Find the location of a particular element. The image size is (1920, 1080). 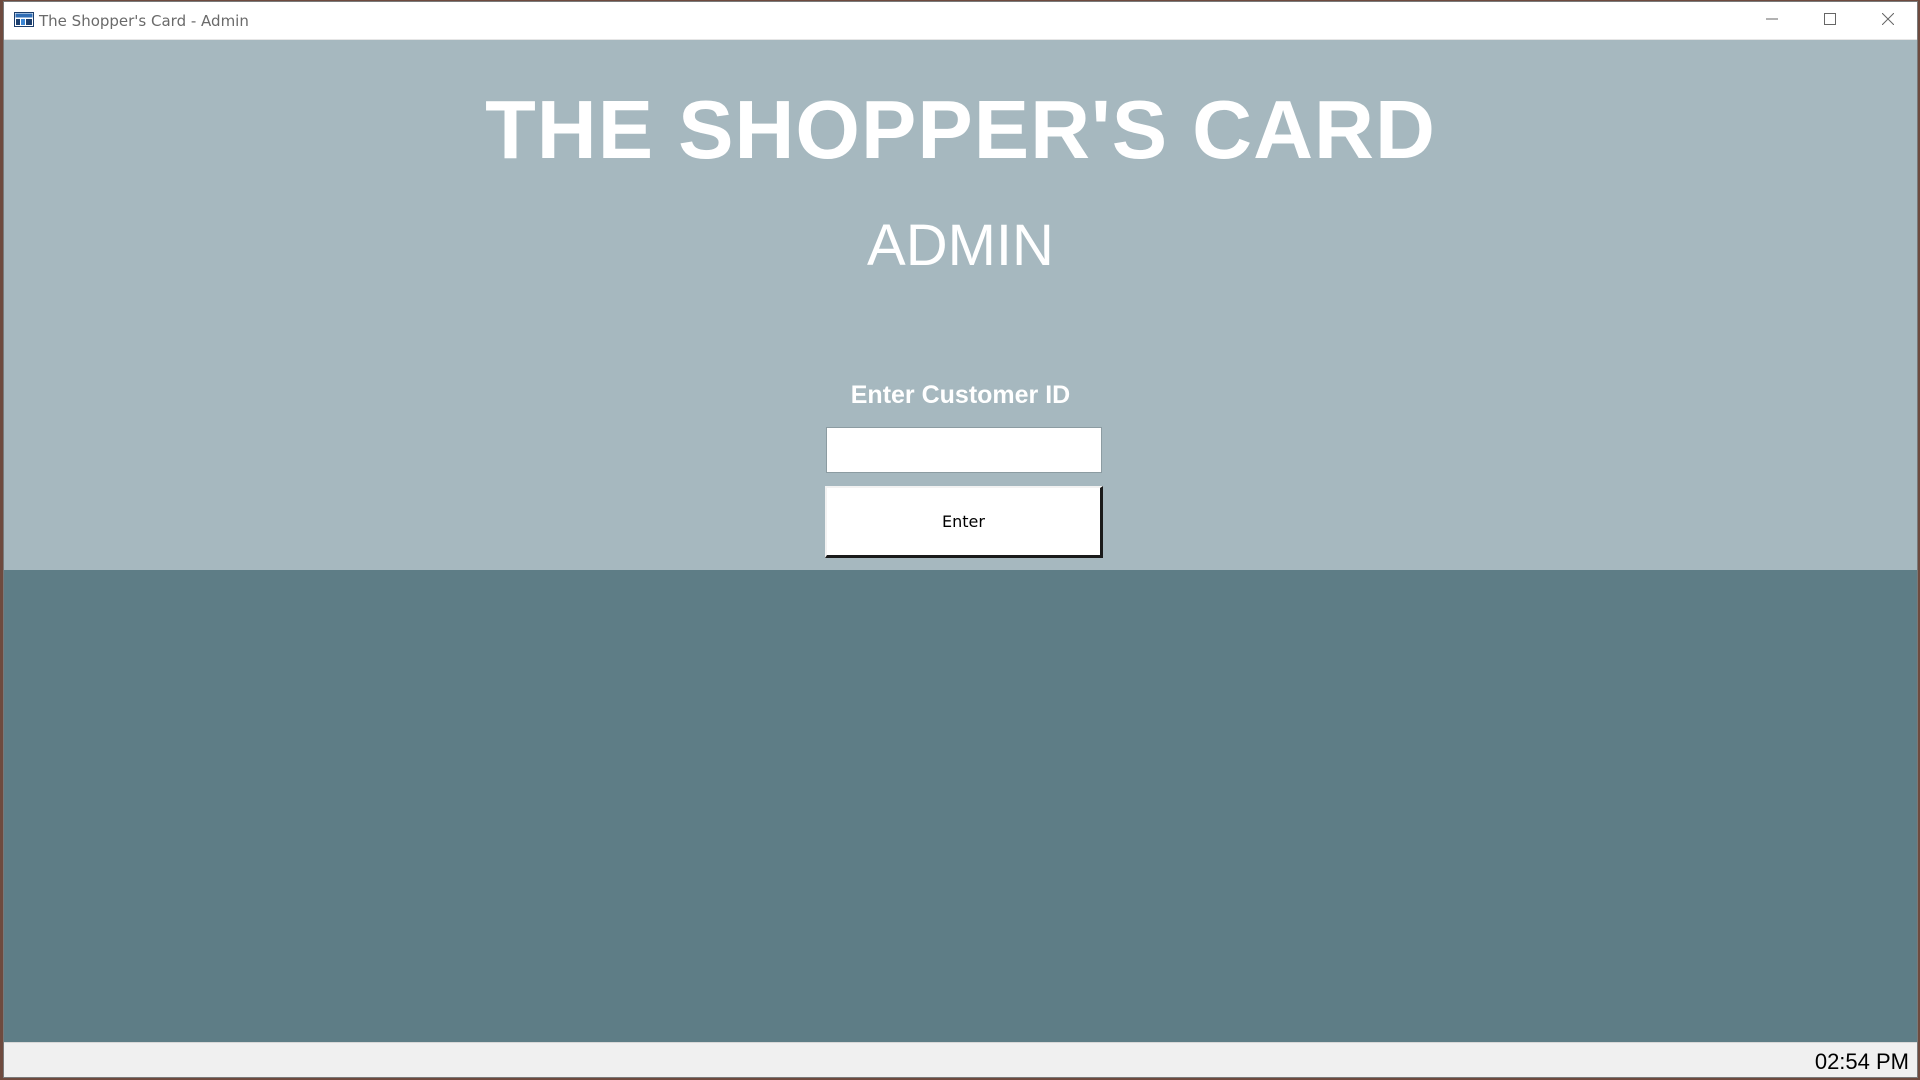

close-button is located at coordinates (1888, 21).